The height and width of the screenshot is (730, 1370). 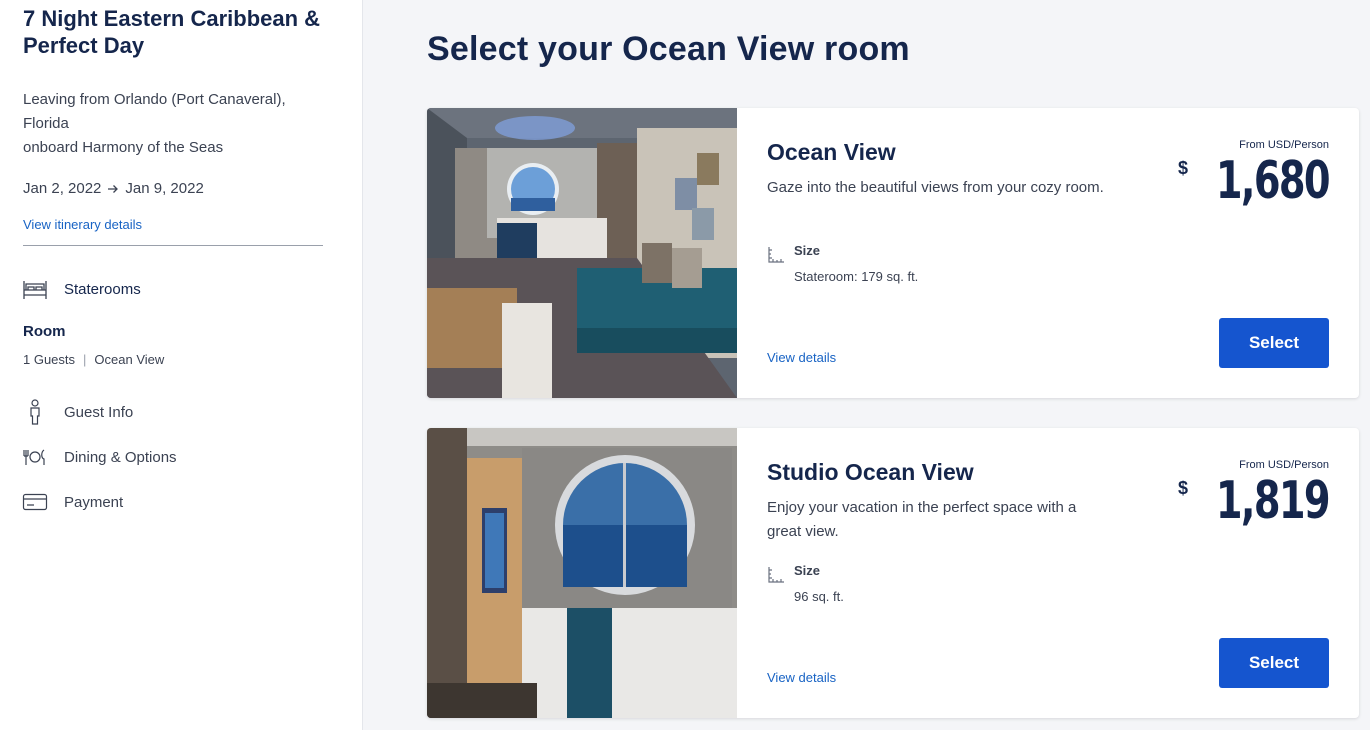 I want to click on price-amount: 1,680, so click(x=1273, y=181).